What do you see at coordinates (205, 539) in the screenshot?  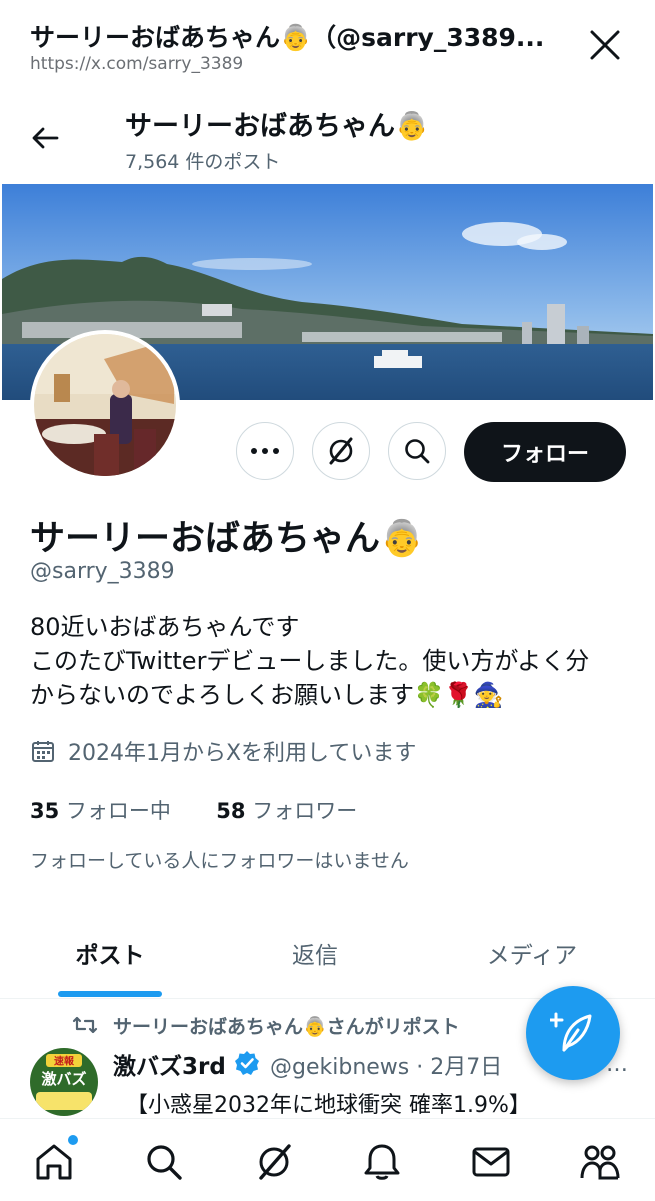 I see `display-name-text: サーリーおばあちゃん` at bounding box center [205, 539].